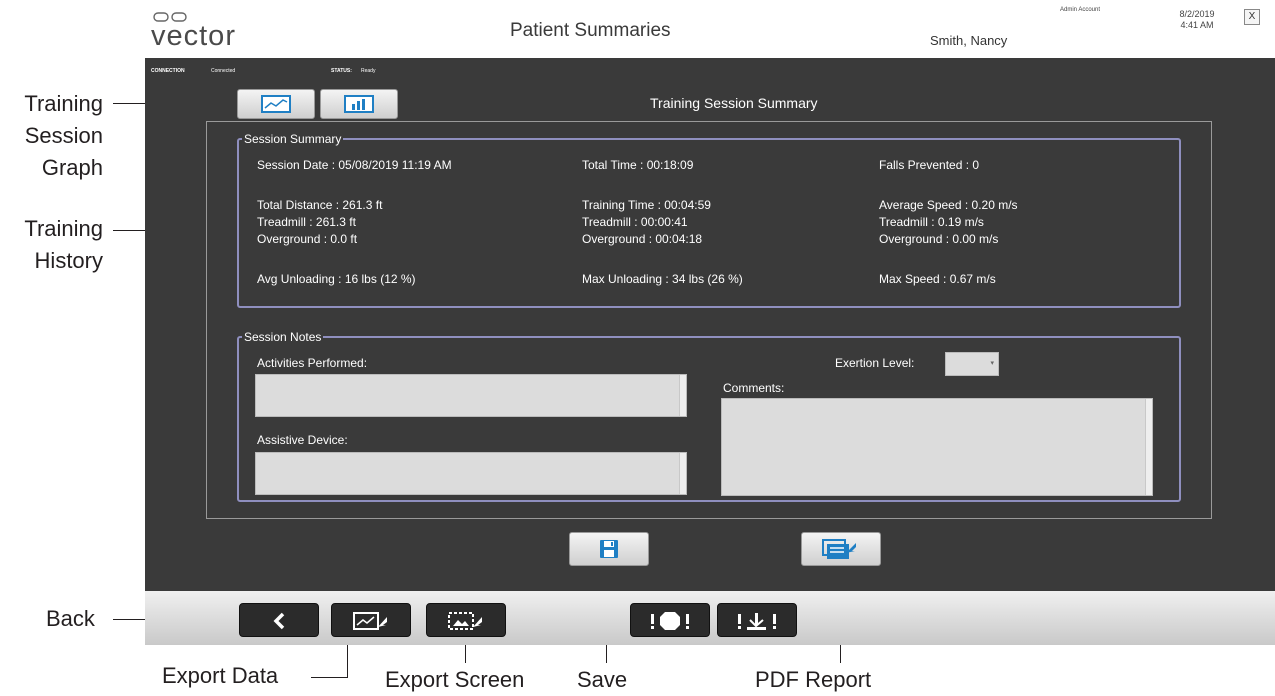  Describe the element at coordinates (948, 205) in the screenshot. I see `average-speed: Average Speed : 0.20 m/s` at that location.